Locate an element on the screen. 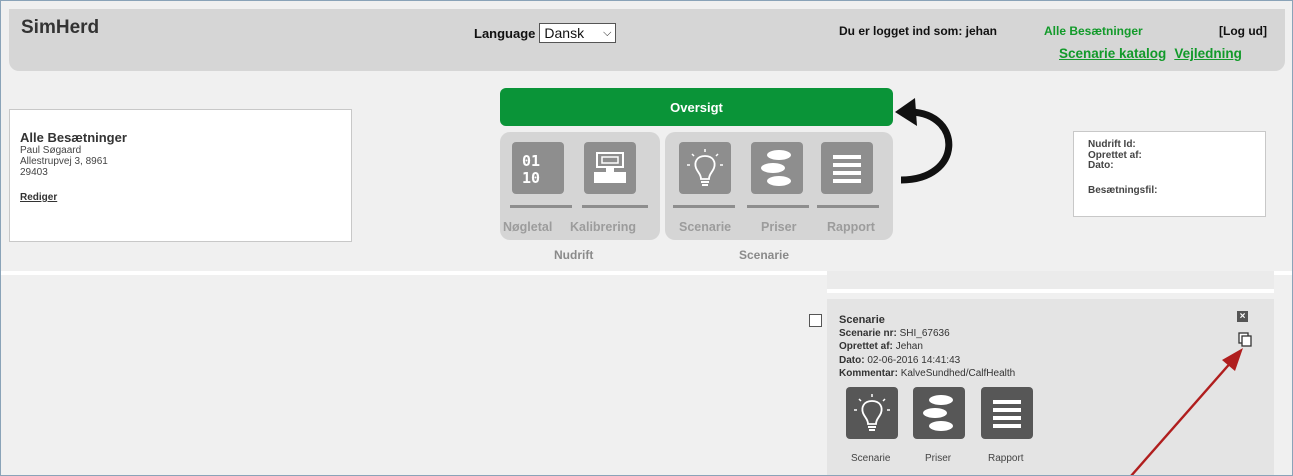  card-prices-tile is located at coordinates (939, 413).